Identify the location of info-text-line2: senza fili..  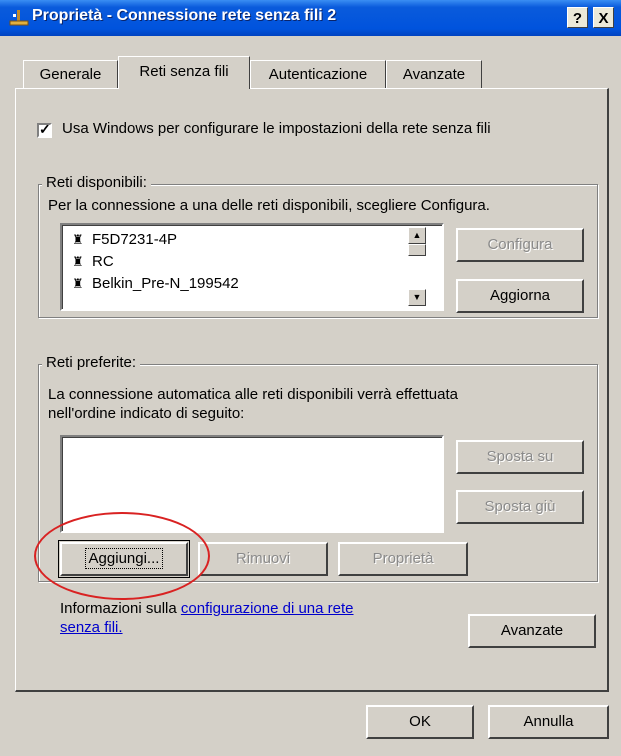
(91, 627).